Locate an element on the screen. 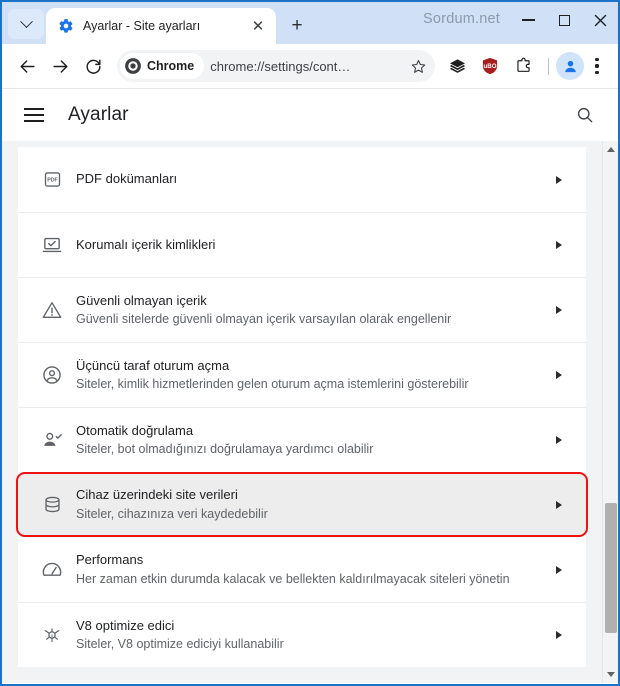 The width and height of the screenshot is (620, 686). settings-row-title: Güvenli olmayan içerik is located at coordinates (141, 300).